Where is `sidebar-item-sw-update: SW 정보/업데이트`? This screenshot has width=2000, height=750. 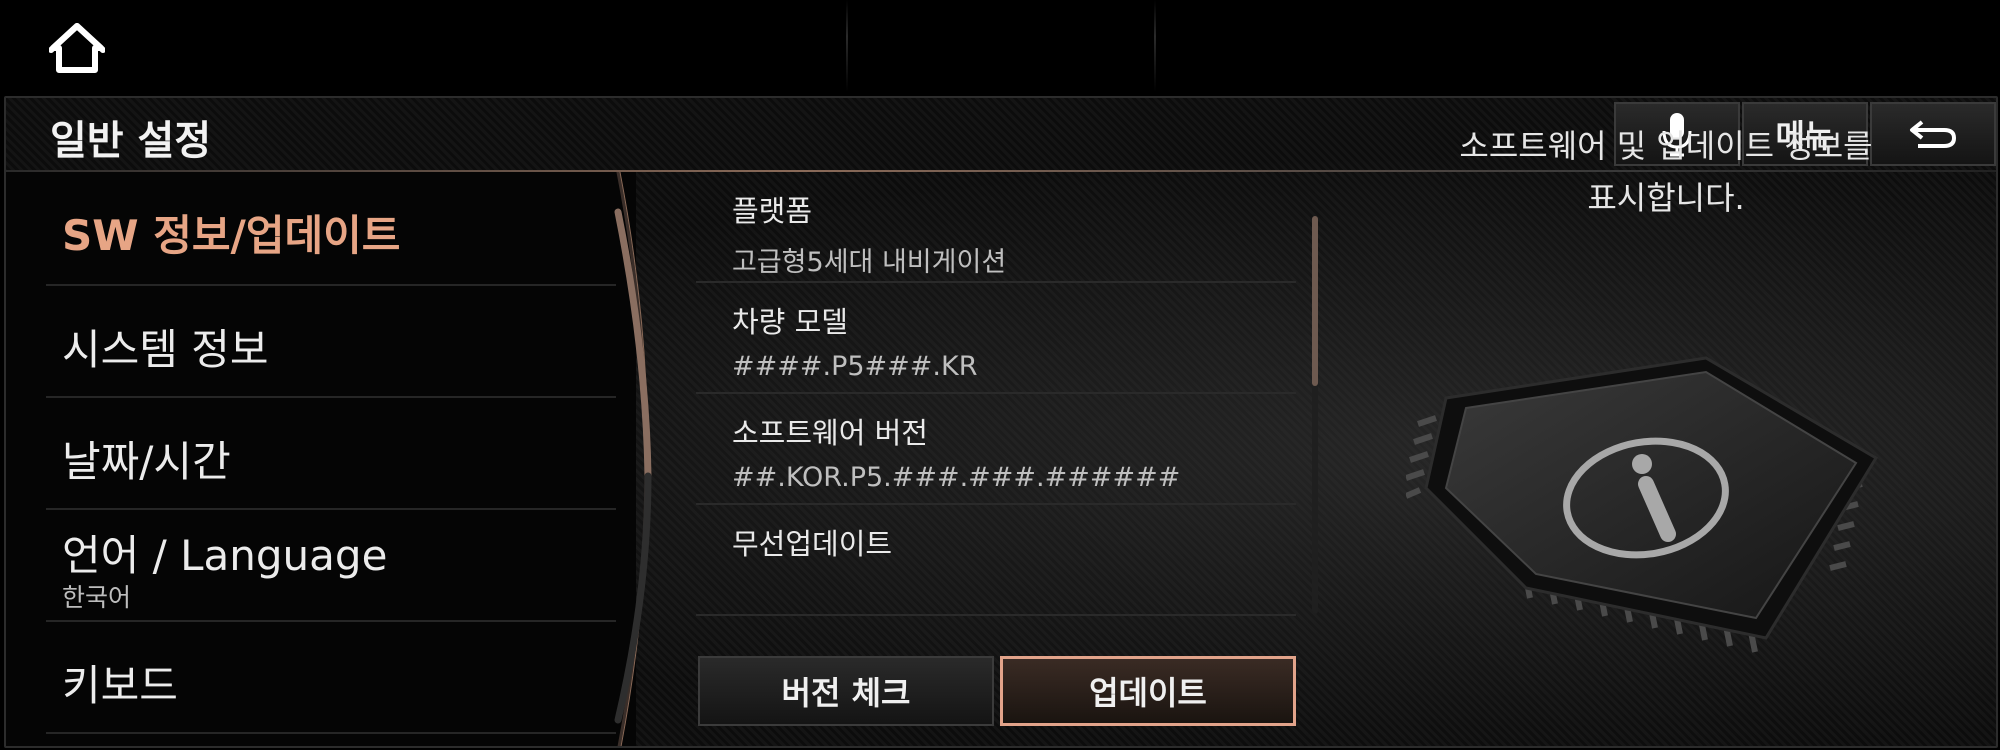
sidebar-item-sw-update: SW 정보/업데이트 is located at coordinates (331, 229).